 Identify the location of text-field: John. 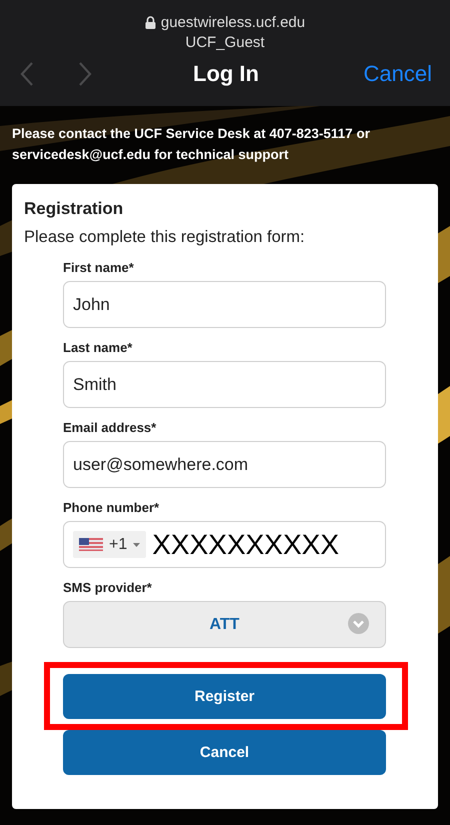
(224, 304).